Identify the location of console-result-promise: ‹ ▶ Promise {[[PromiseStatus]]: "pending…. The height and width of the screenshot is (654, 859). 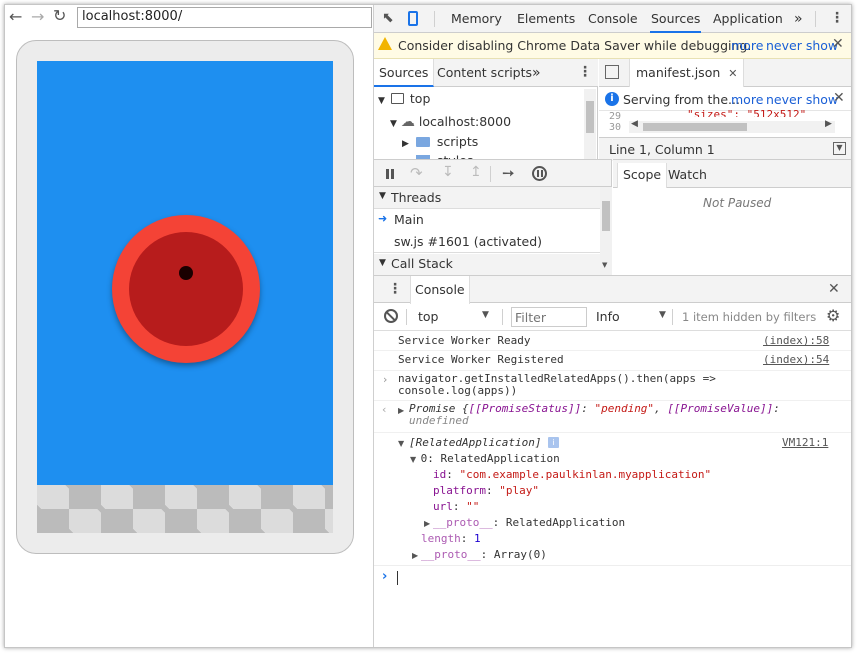
(612, 417).